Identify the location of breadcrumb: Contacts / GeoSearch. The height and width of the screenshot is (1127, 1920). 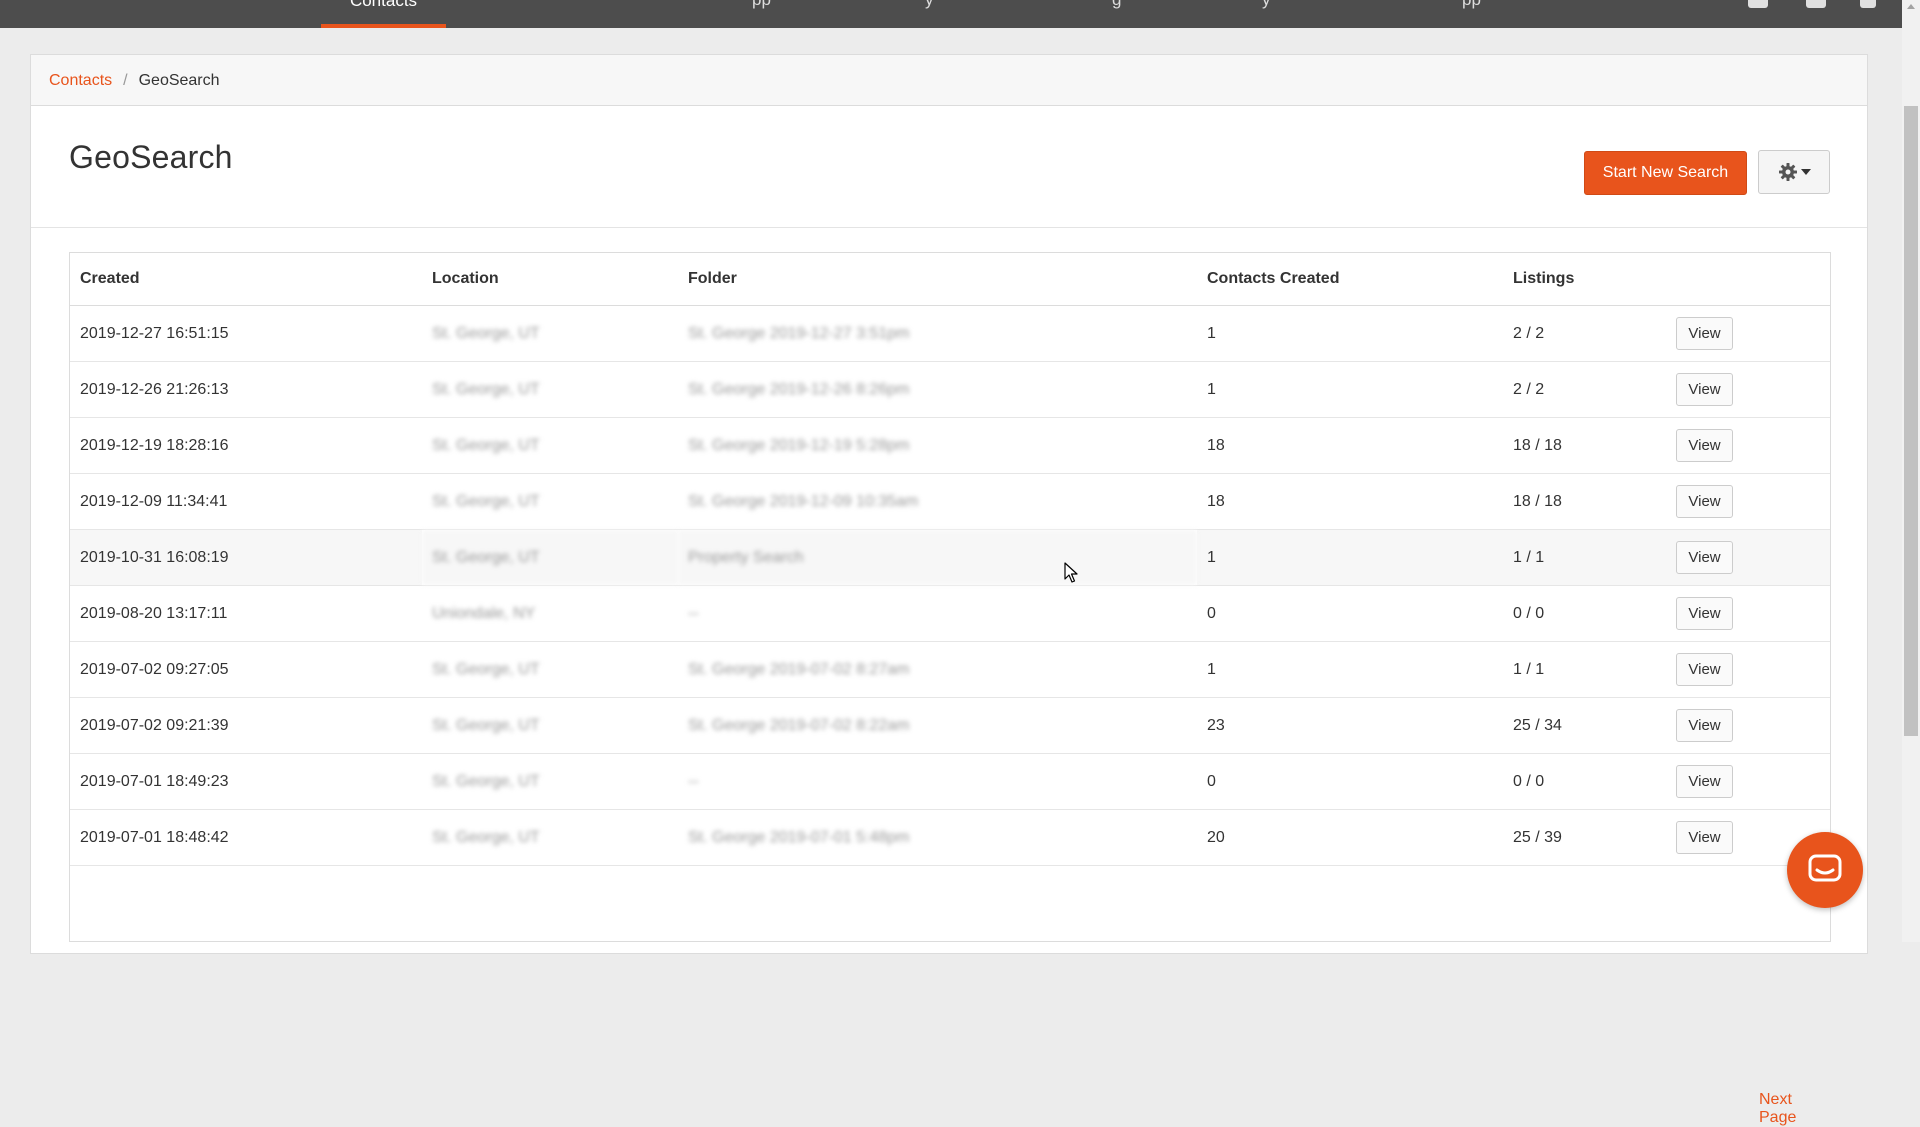
(949, 80).